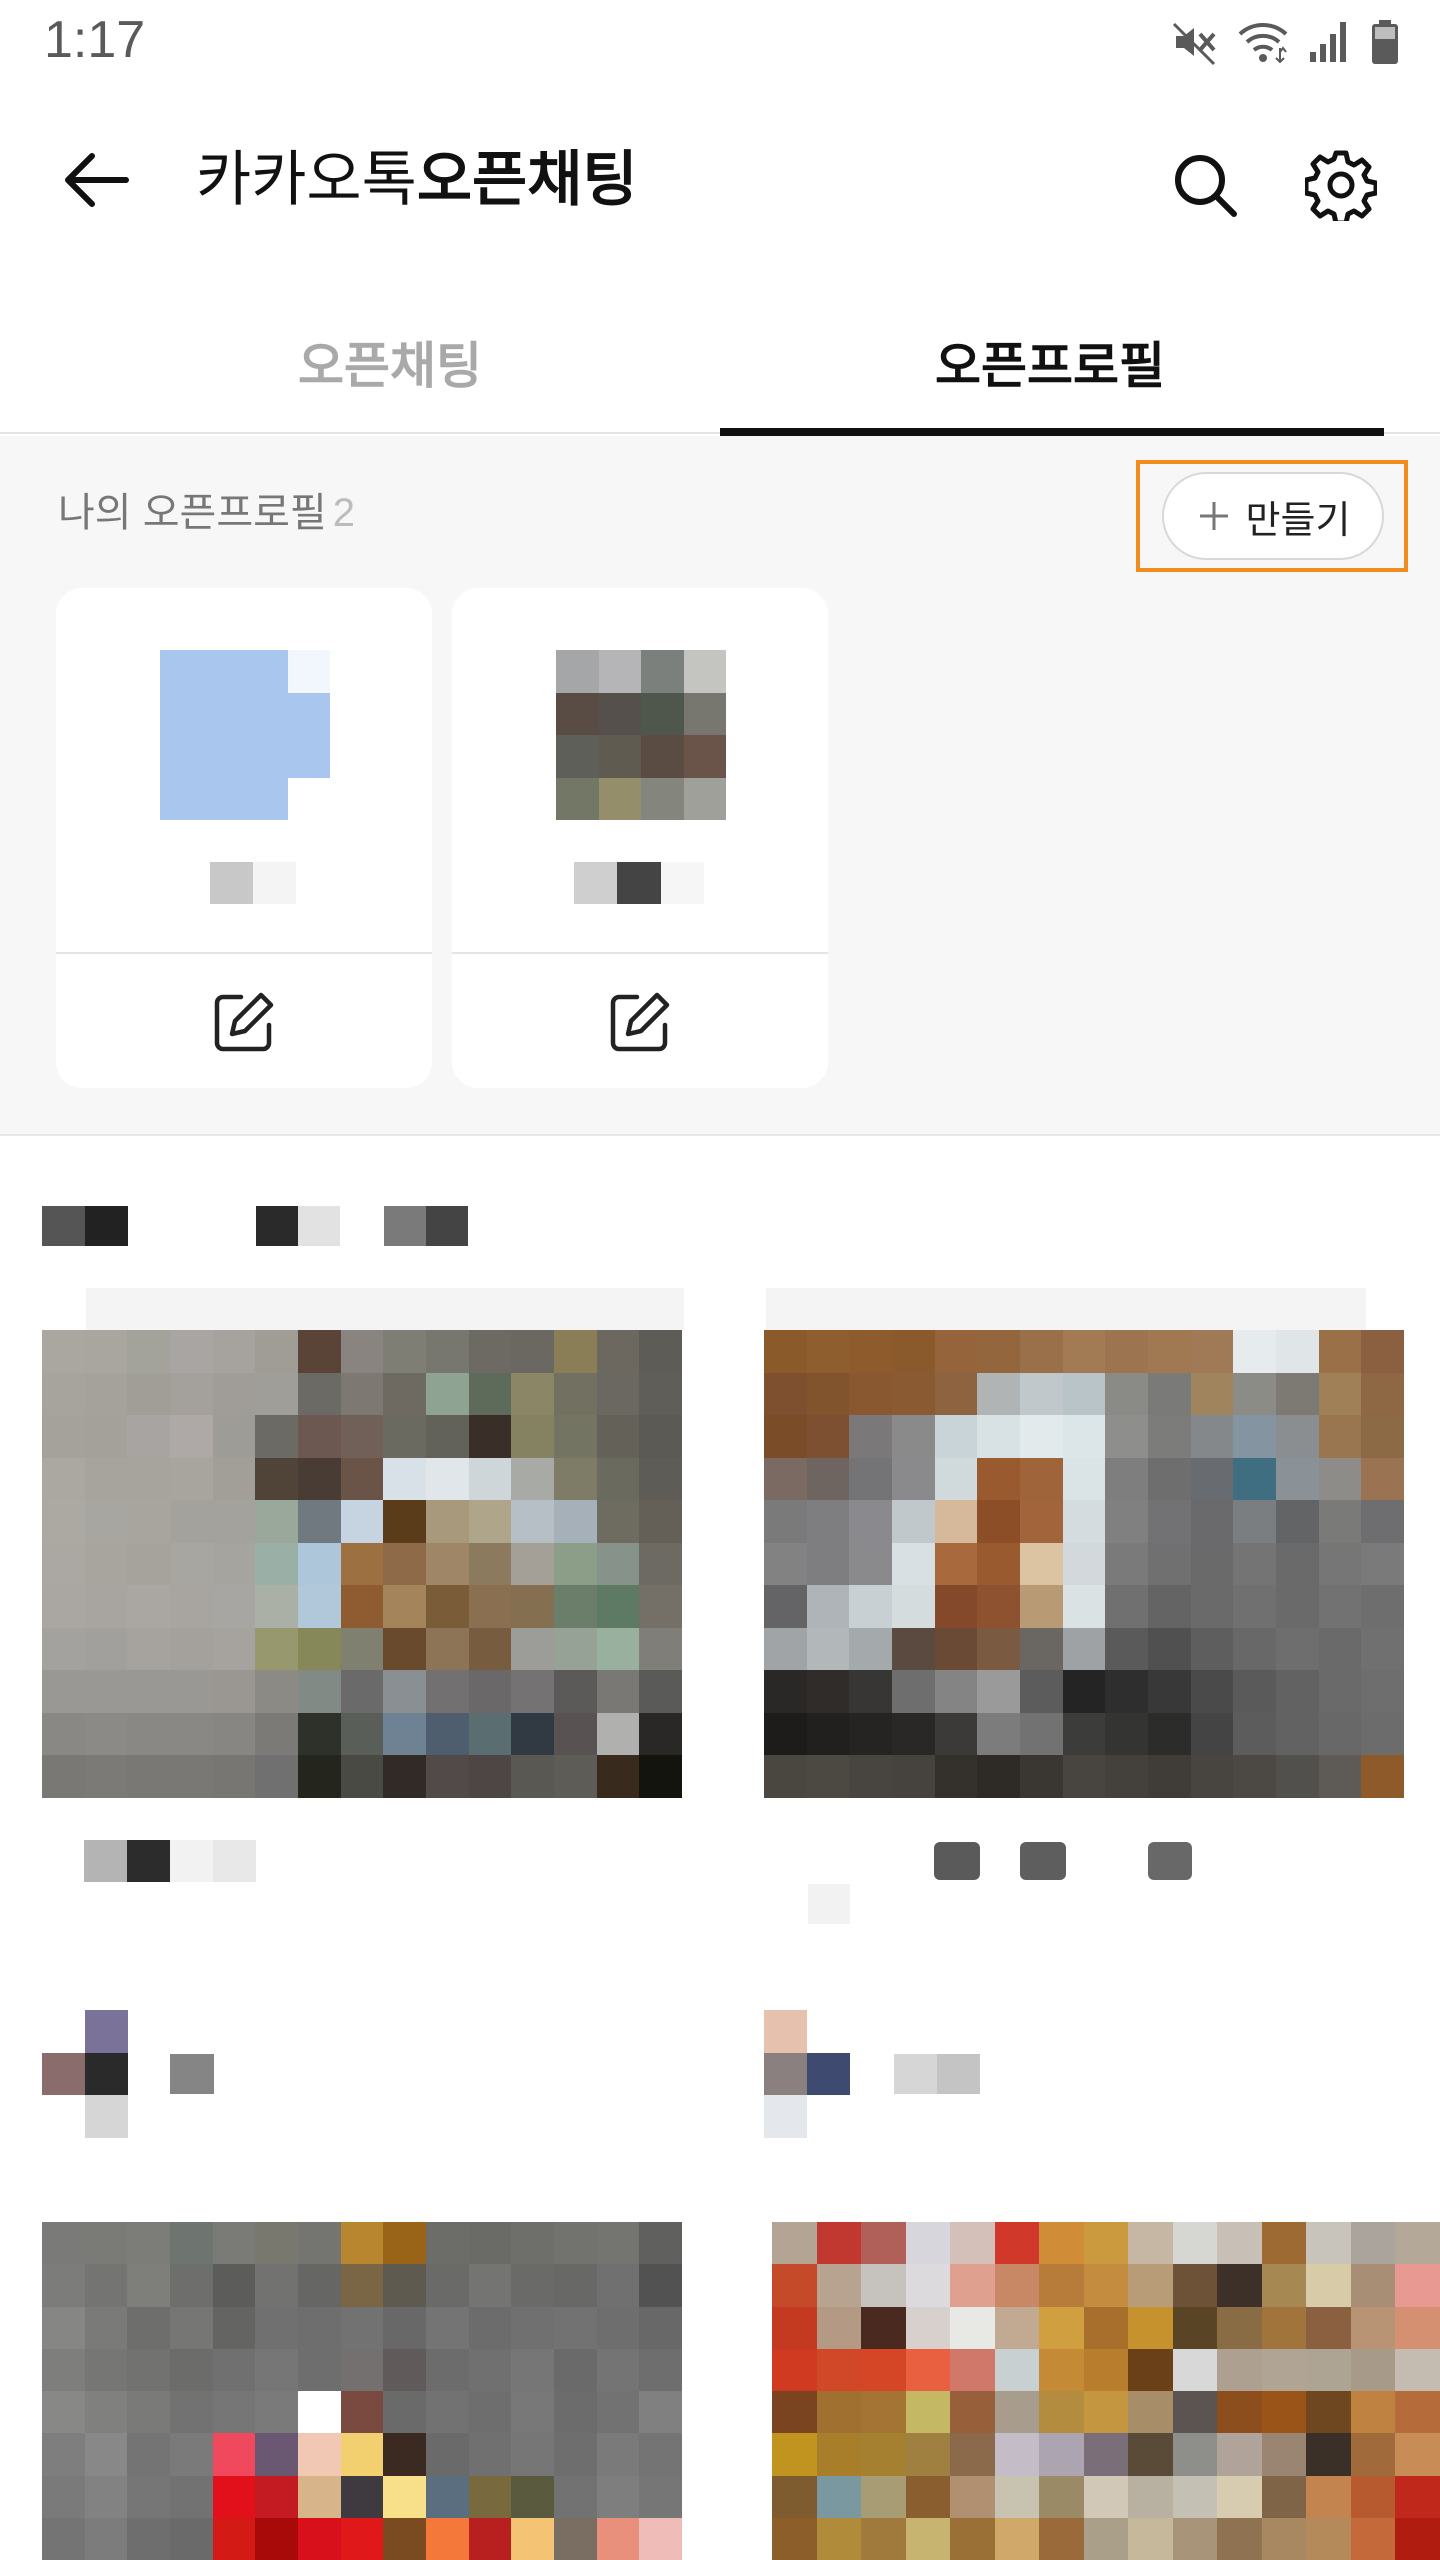 Image resolution: width=1440 pixels, height=2560 pixels. Describe the element at coordinates (306, 179) in the screenshot. I see `title-regular: 카카오톡` at that location.